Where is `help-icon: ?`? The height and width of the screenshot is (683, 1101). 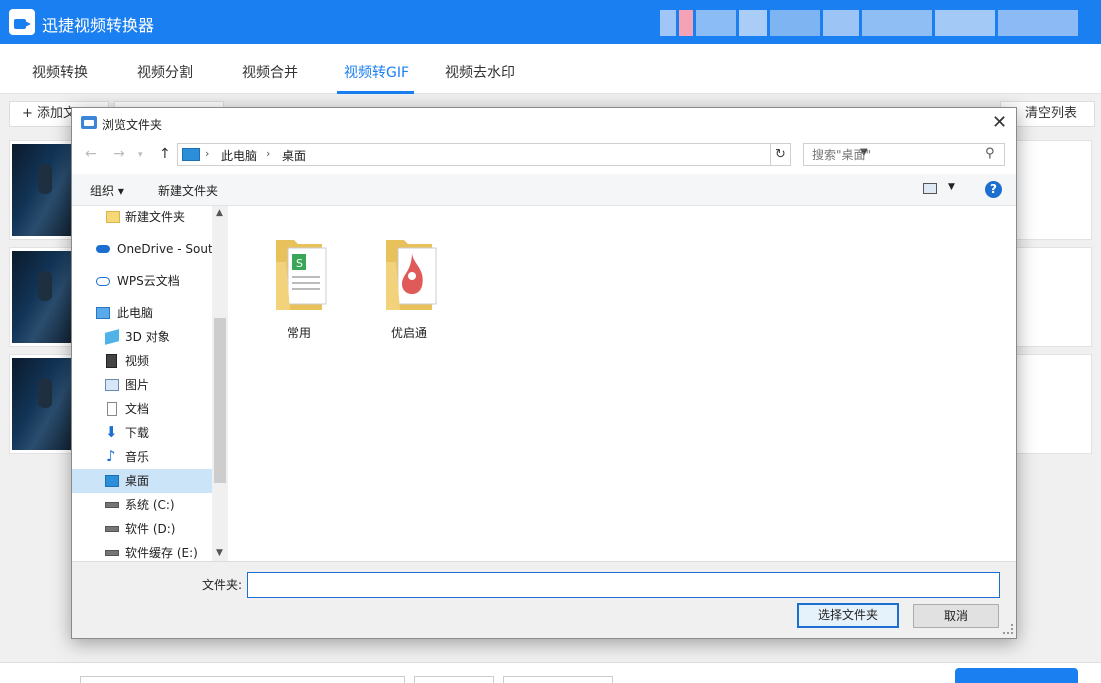
help-icon: ? is located at coordinates (993, 189).